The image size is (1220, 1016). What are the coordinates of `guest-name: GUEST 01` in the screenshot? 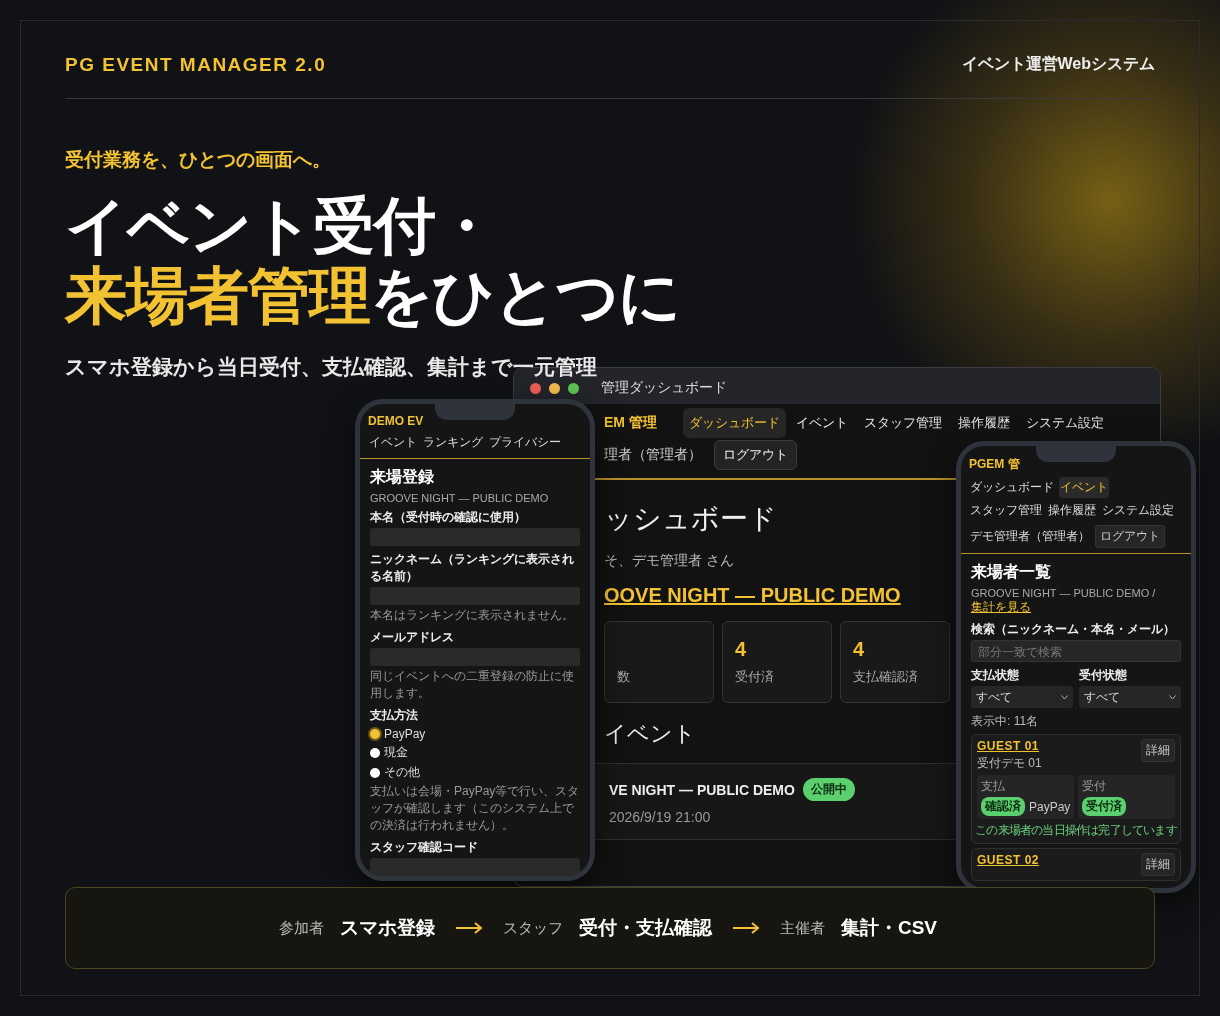 It's located at (1008, 746).